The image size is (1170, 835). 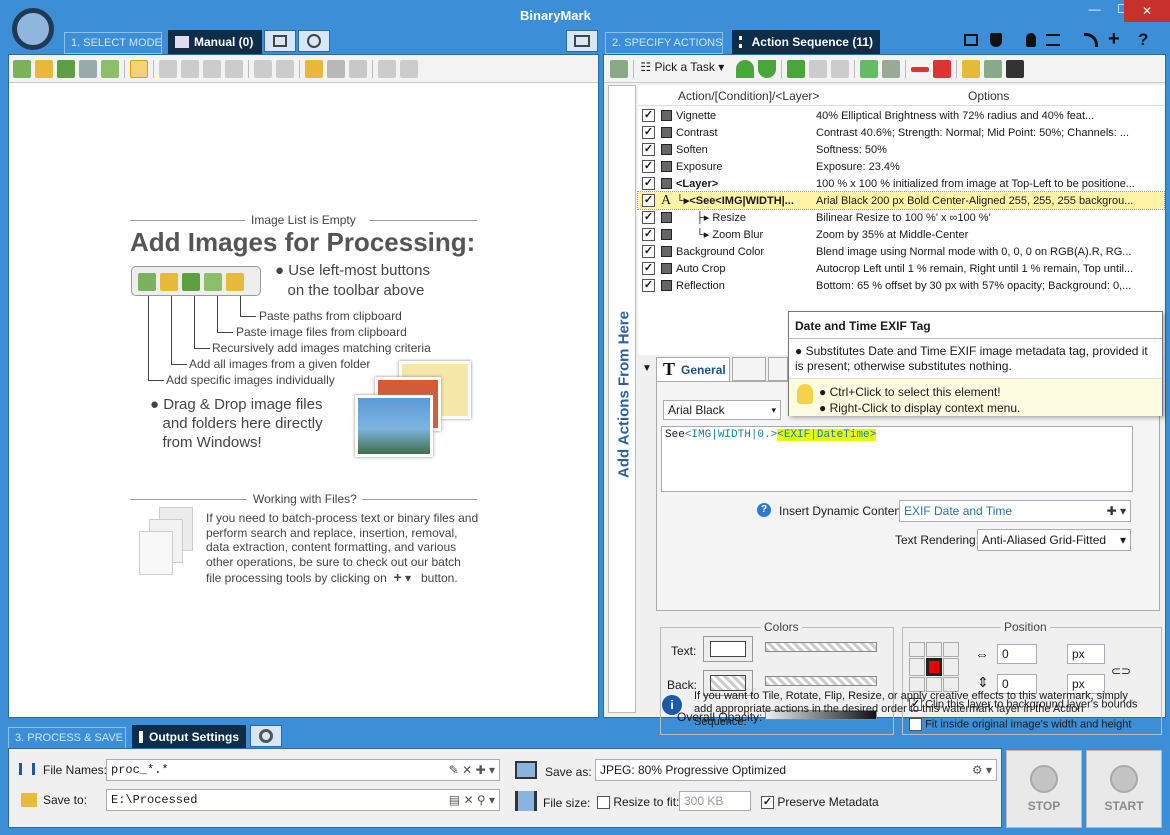 I want to click on tab-action-sequence: Action Sequence (11), so click(x=806, y=42).